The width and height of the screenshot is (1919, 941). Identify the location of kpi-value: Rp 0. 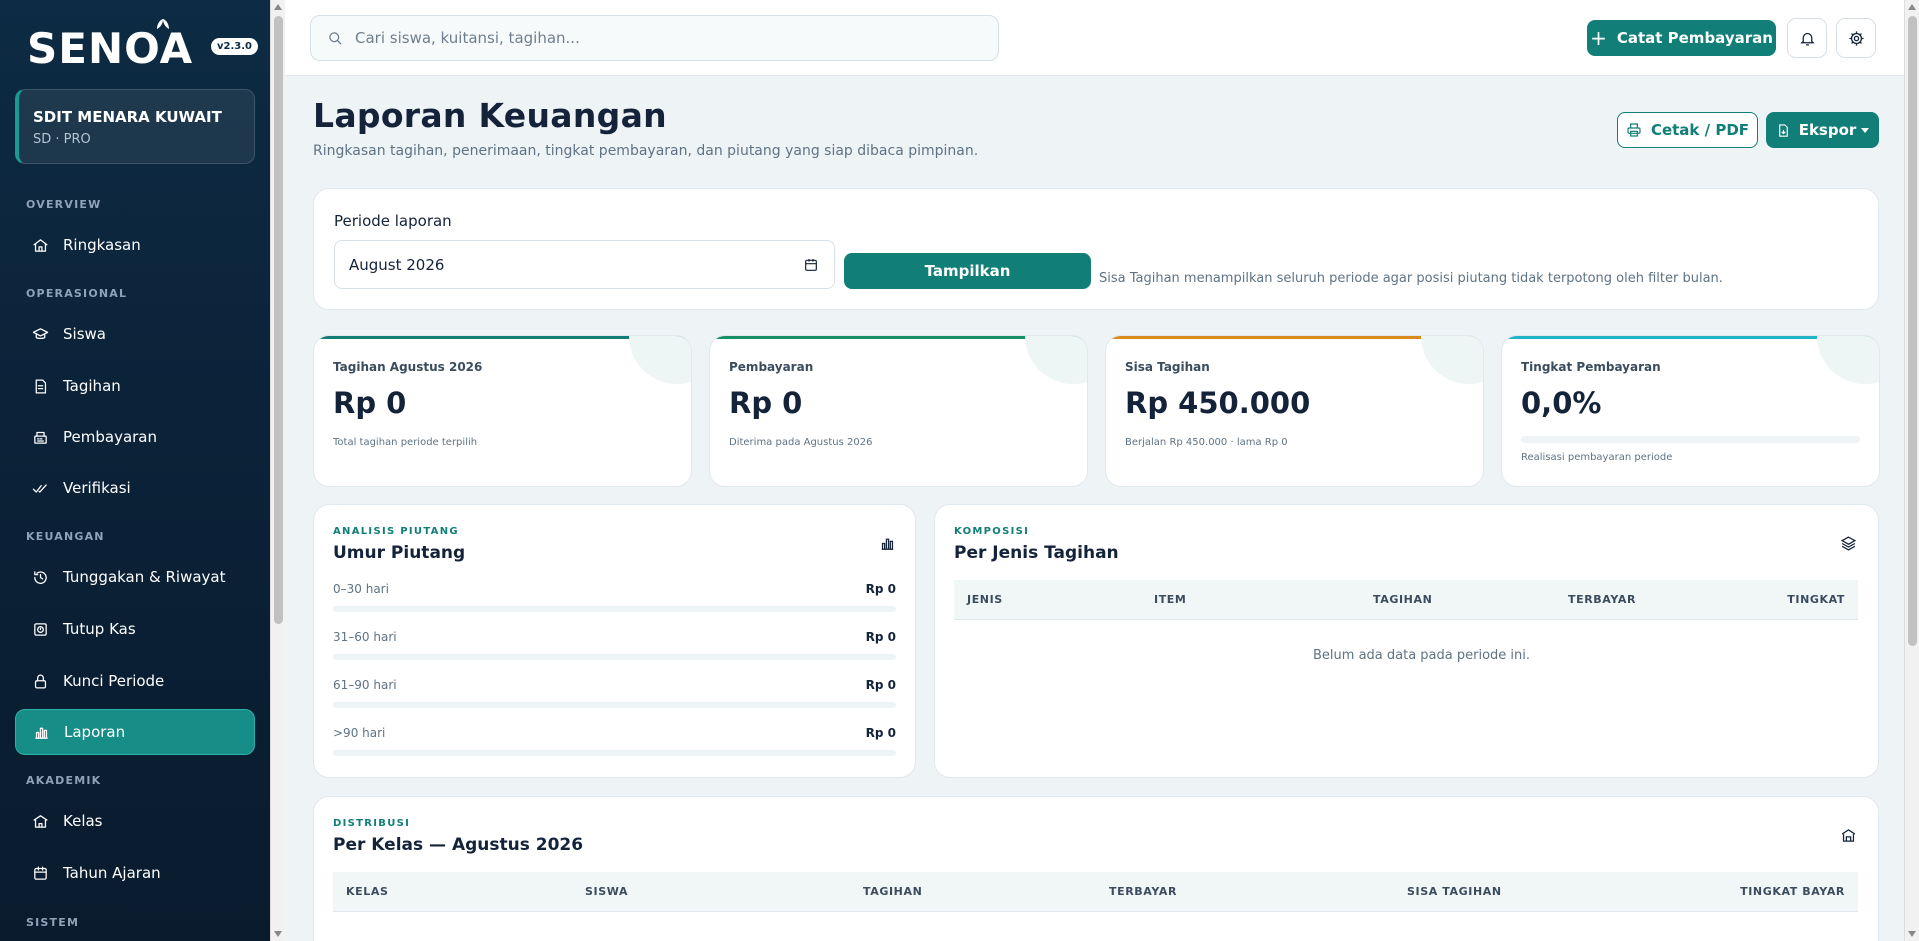
(370, 403).